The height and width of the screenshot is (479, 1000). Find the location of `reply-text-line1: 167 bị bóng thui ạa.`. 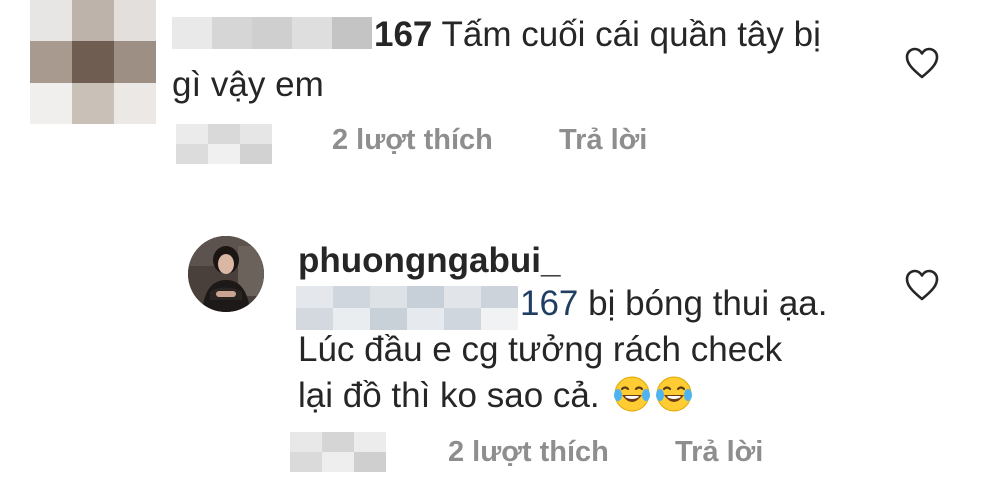

reply-text-line1: 167 bị bóng thui ạa. is located at coordinates (674, 303).